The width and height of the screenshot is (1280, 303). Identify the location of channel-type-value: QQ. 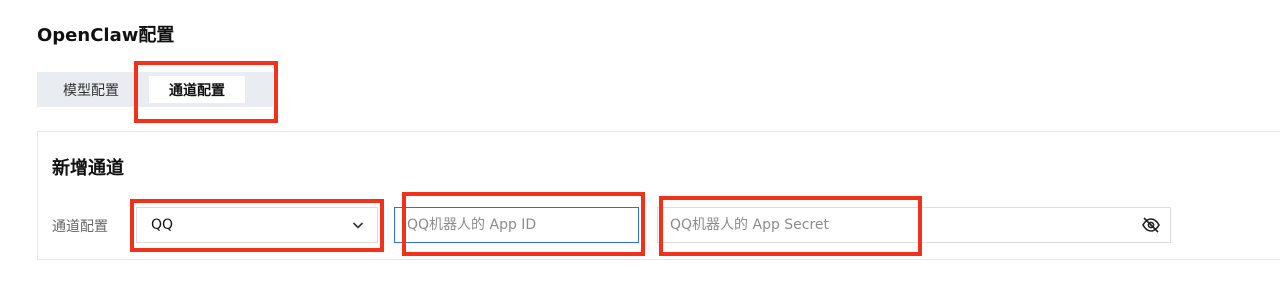
(162, 225).